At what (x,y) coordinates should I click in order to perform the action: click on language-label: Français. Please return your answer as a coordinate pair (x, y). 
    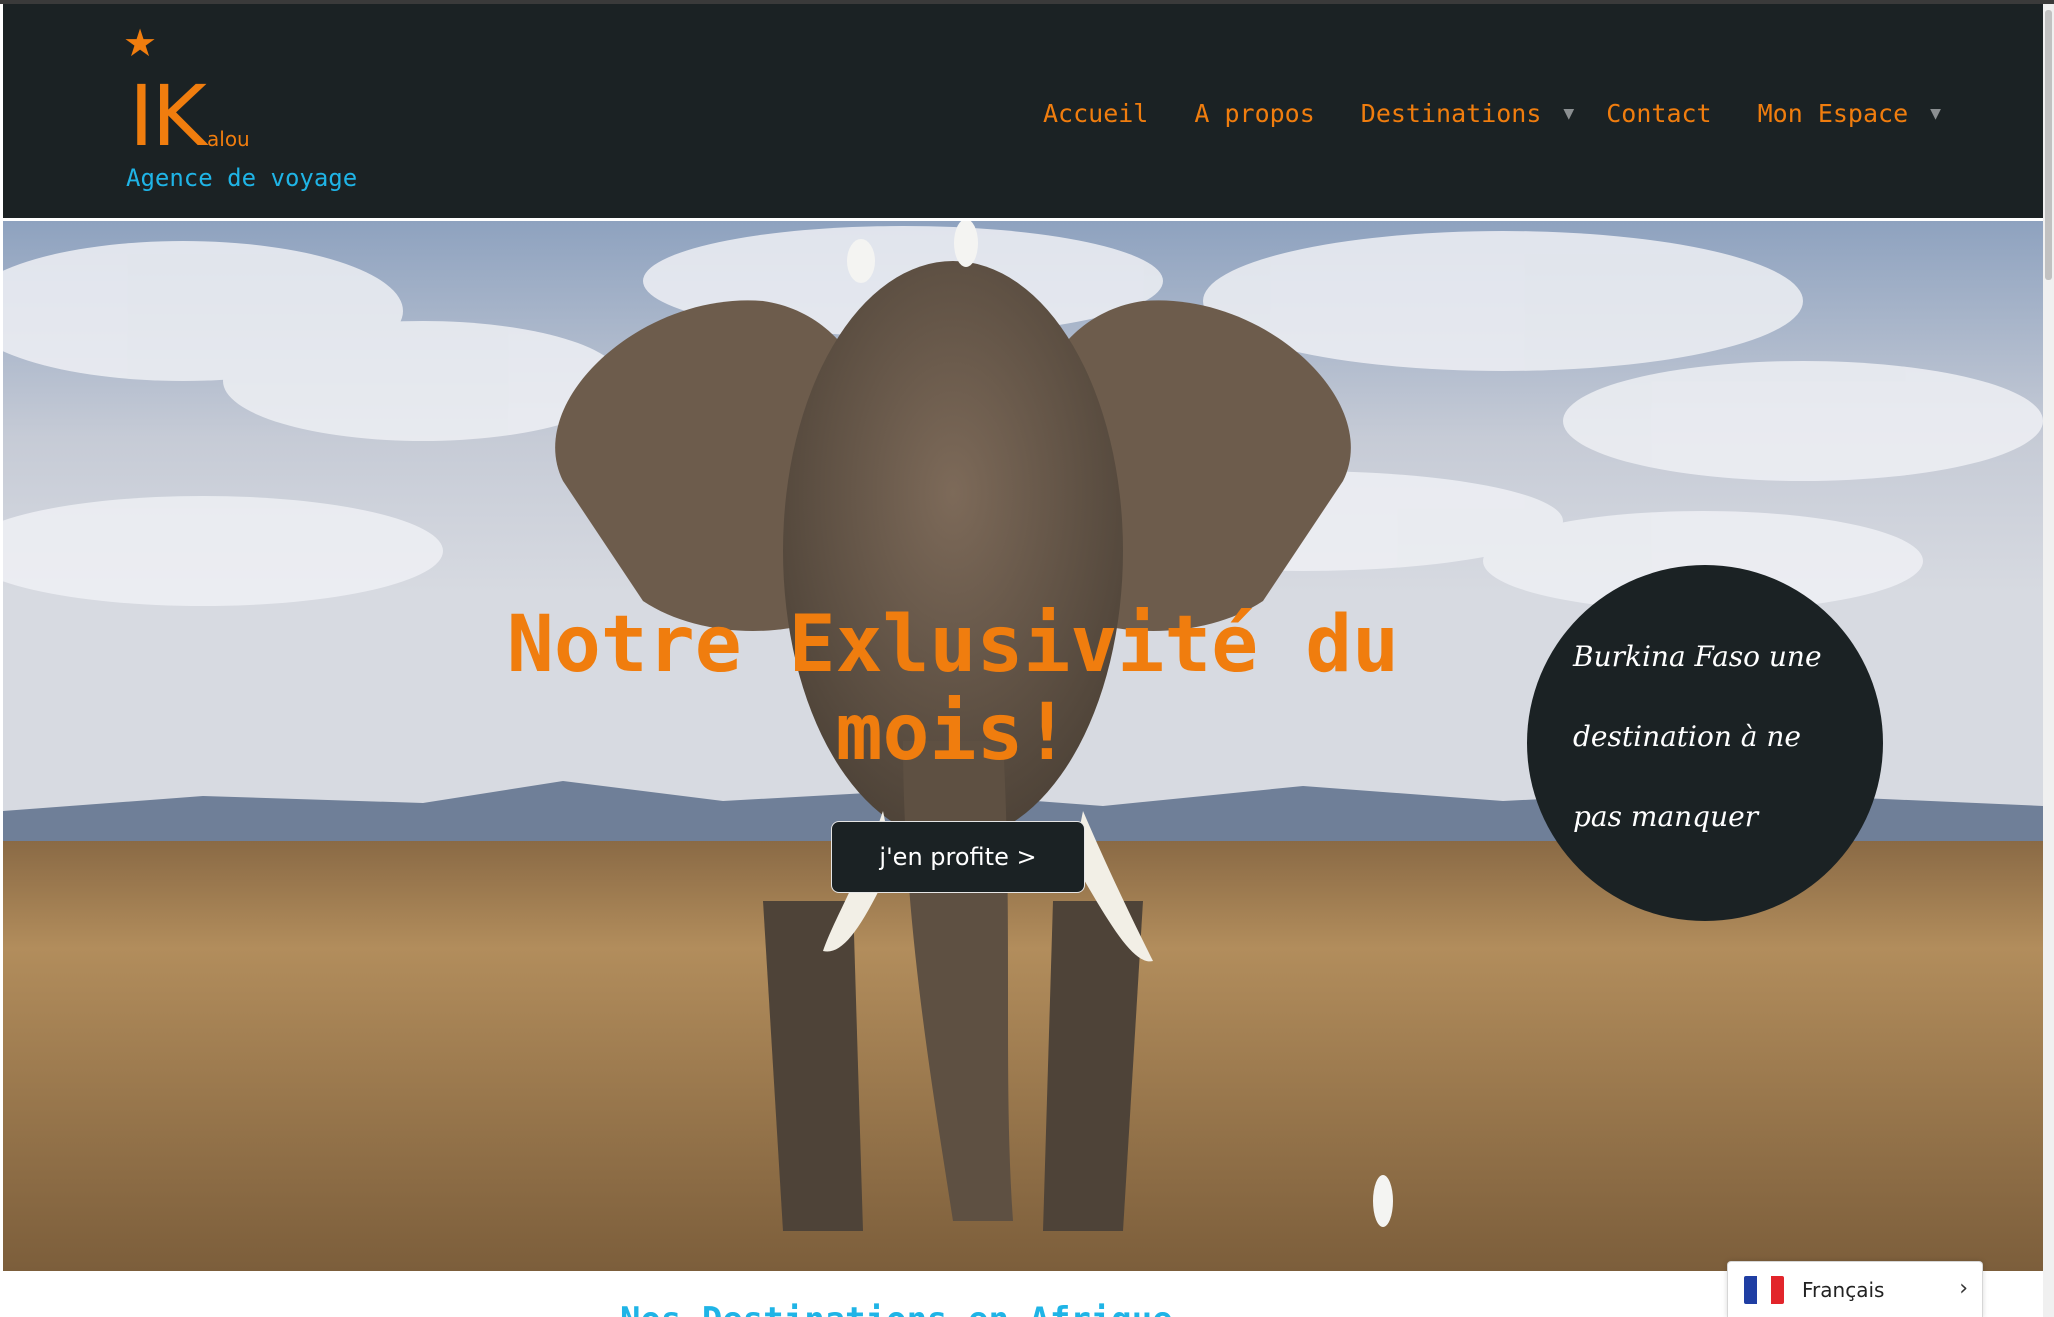
    Looking at the image, I should click on (1843, 1290).